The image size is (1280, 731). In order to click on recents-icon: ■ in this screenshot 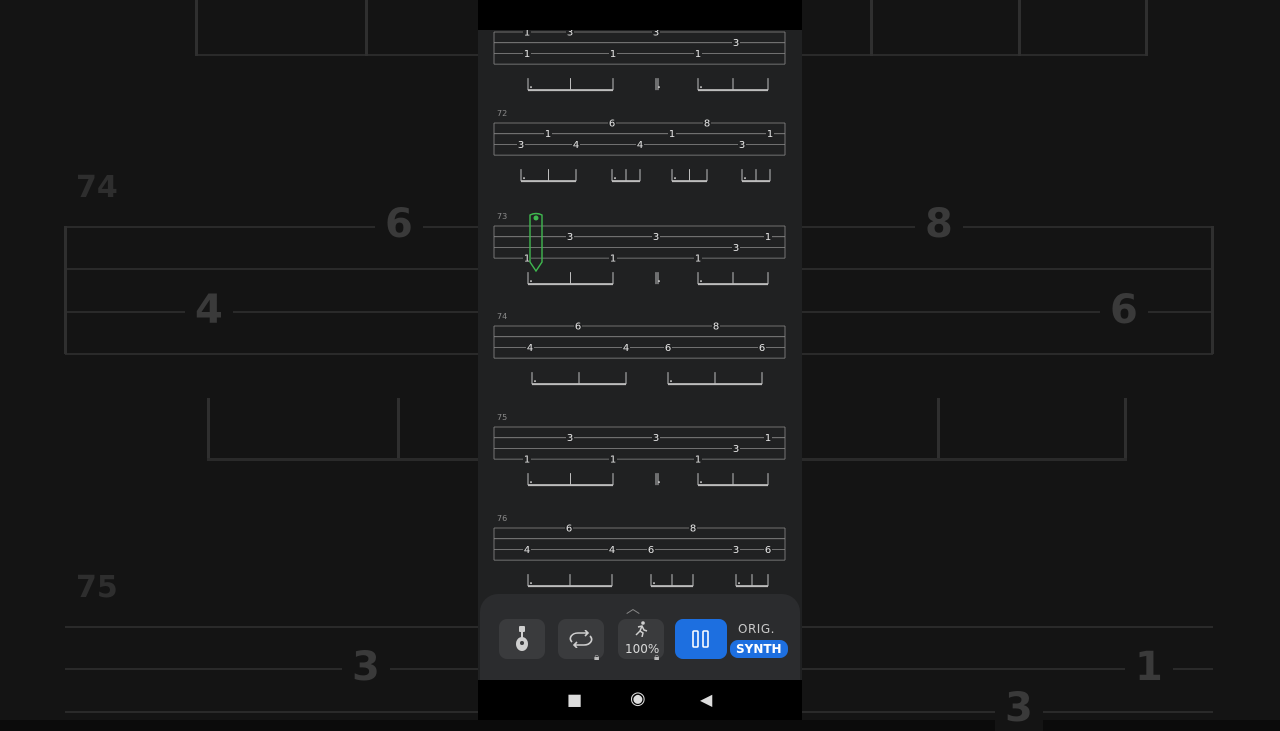, I will do `click(574, 699)`.